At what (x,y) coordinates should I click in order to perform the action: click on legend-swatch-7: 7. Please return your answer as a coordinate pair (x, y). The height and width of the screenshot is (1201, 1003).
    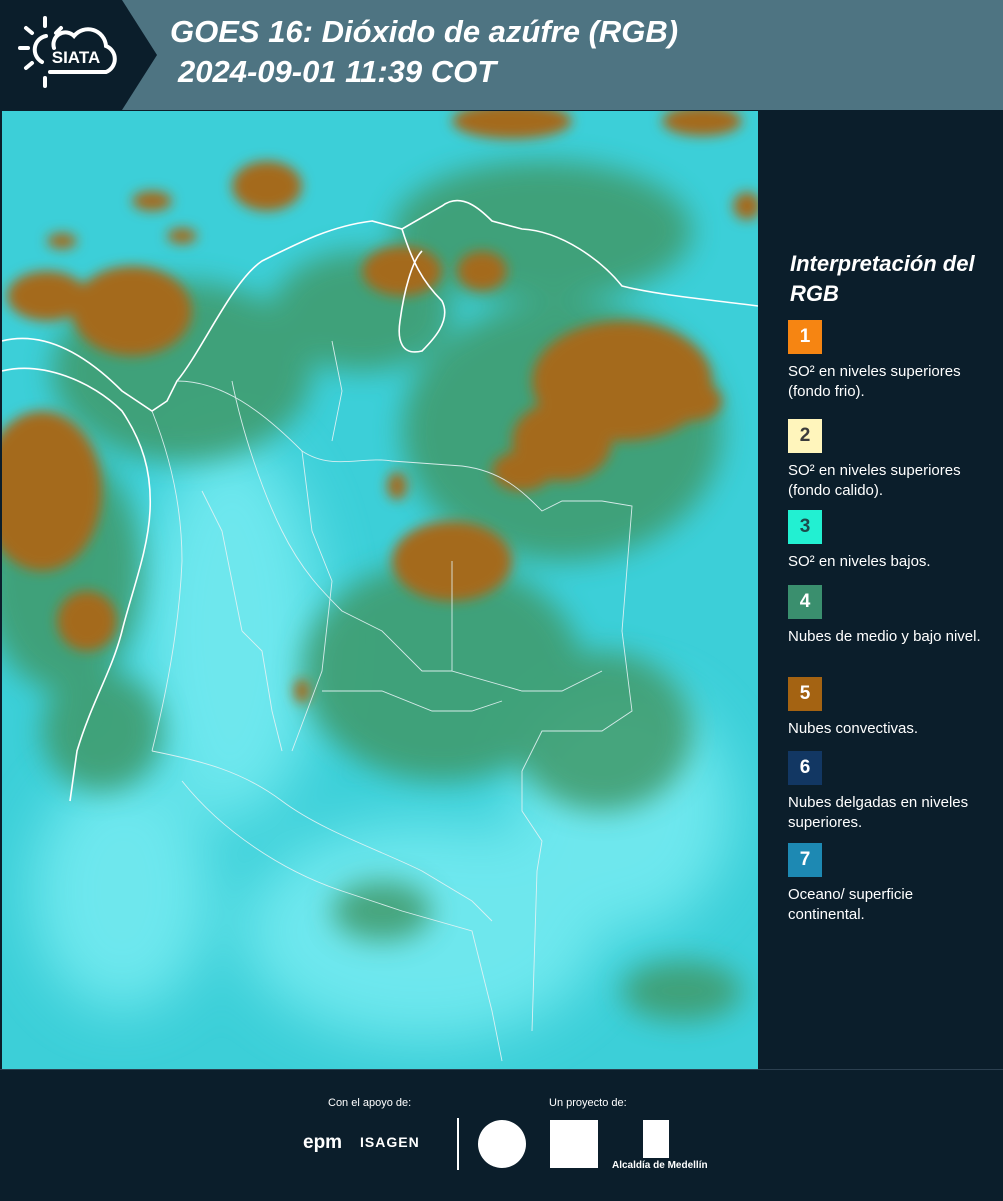
    Looking at the image, I should click on (805, 860).